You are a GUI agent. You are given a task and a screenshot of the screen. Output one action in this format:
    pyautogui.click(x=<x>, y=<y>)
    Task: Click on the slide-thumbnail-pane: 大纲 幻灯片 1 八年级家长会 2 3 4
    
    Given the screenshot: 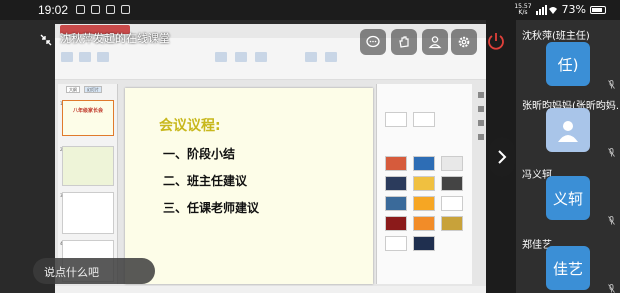 What is the action you would take?
    pyautogui.click(x=88, y=184)
    